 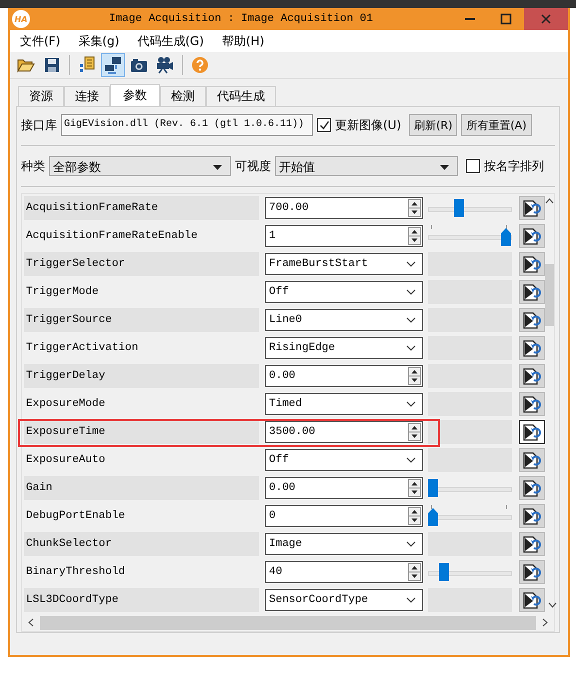 What do you see at coordinates (496, 125) in the screenshot?
I see `action-button: 所有重置(A)` at bounding box center [496, 125].